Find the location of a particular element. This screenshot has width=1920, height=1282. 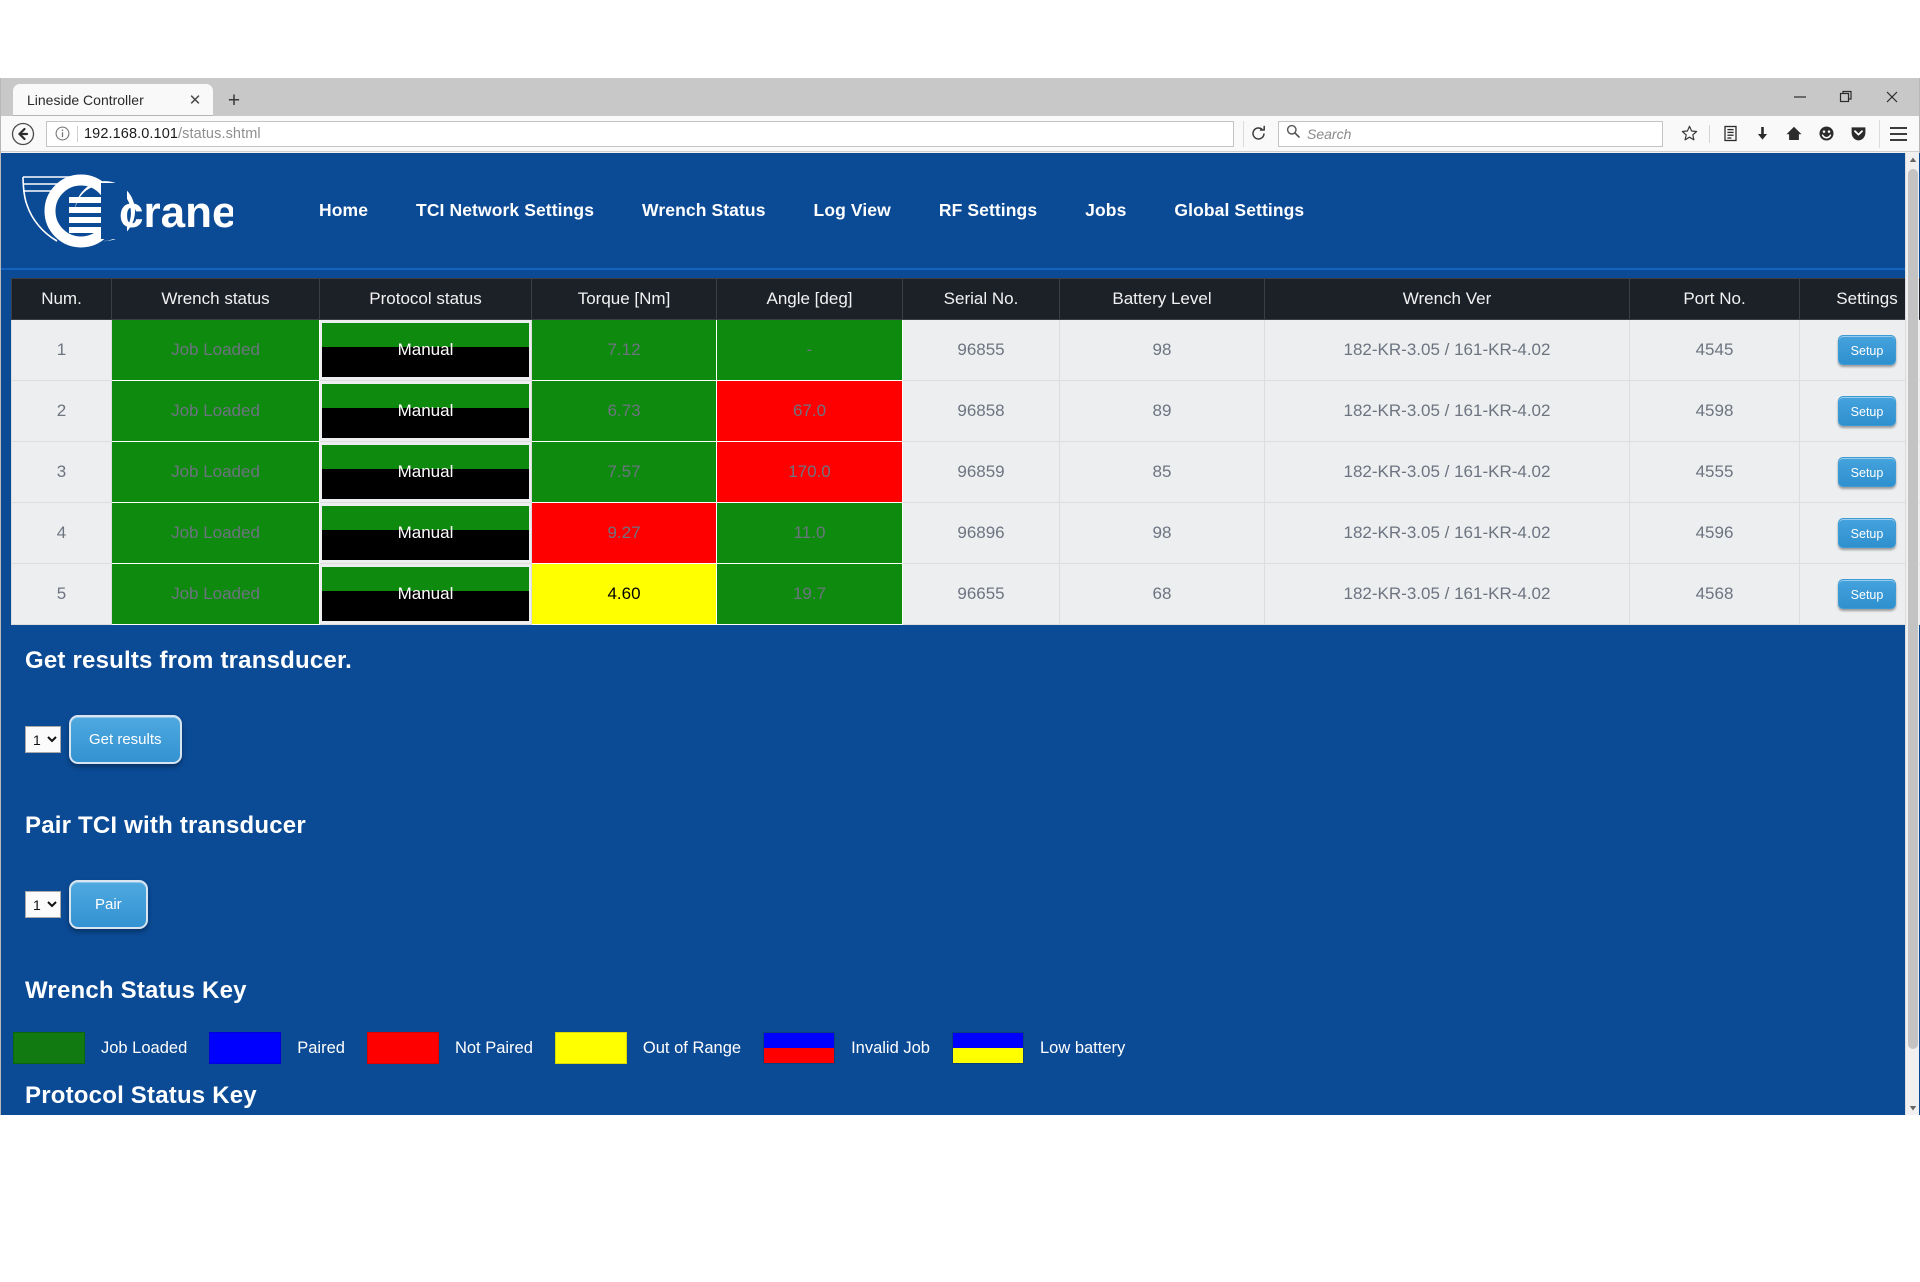

url-path: /status.shtml is located at coordinates (219, 133).